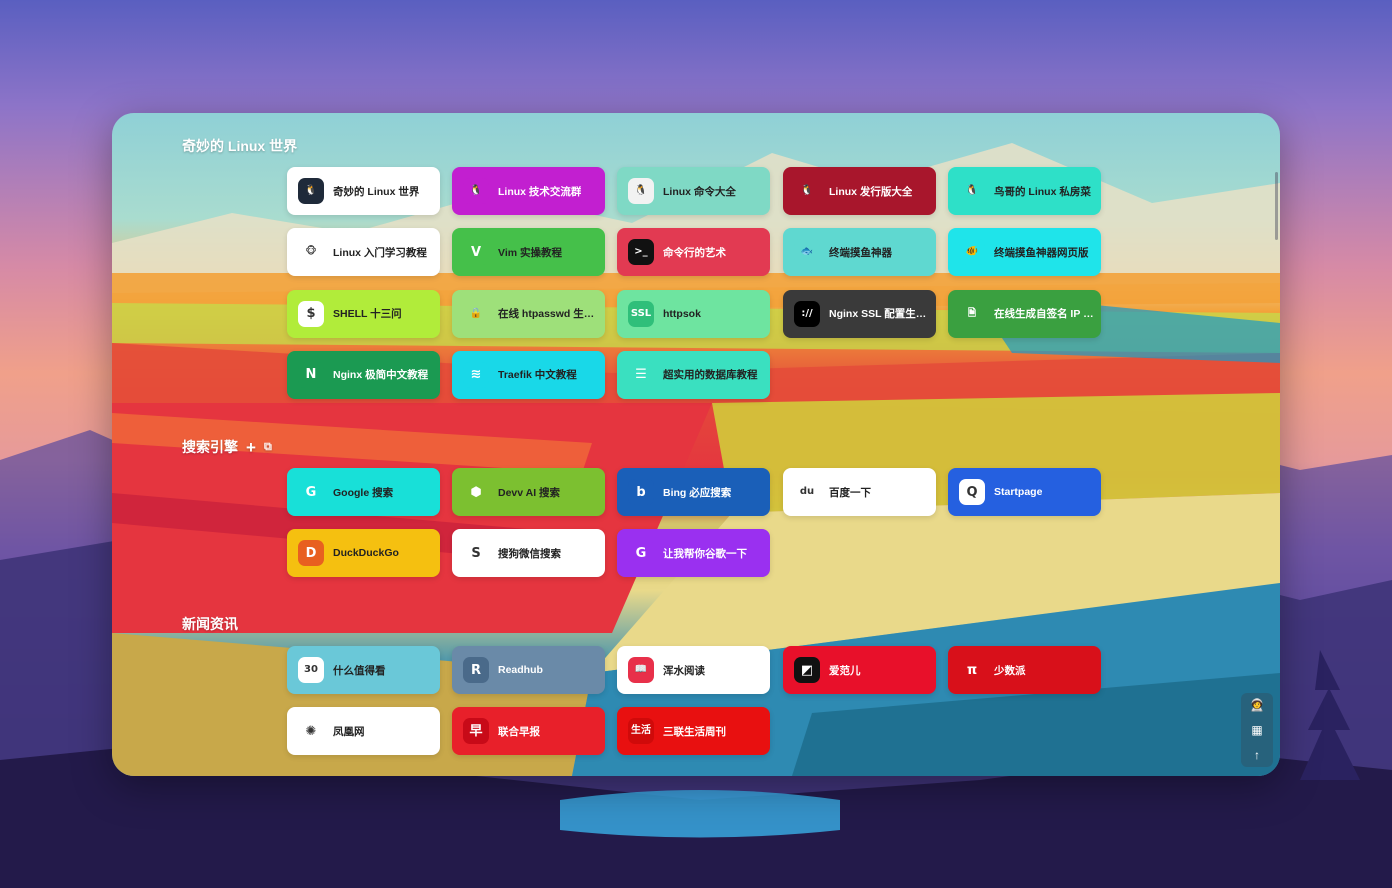 The height and width of the screenshot is (888, 1392). I want to click on section-title-text: 搜索引擎, so click(210, 447).